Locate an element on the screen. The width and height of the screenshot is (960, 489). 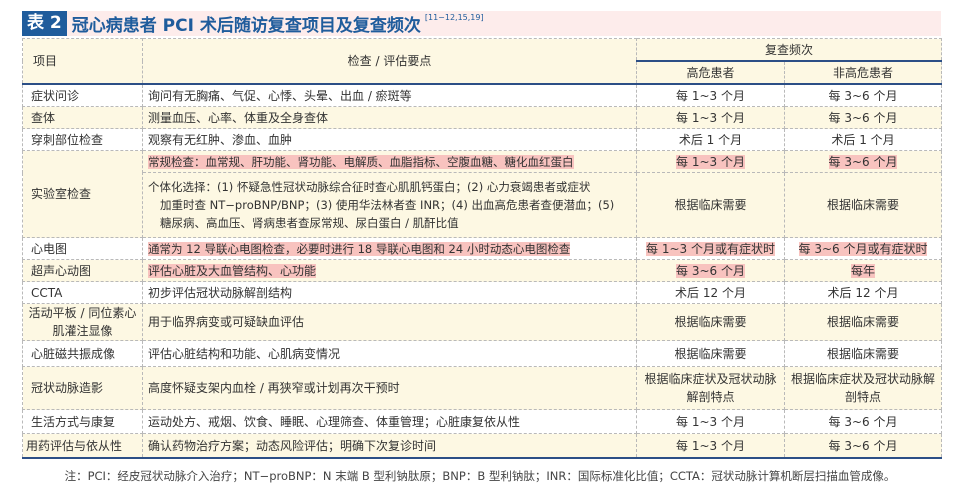
row-item: 查体 is located at coordinates (82, 117).